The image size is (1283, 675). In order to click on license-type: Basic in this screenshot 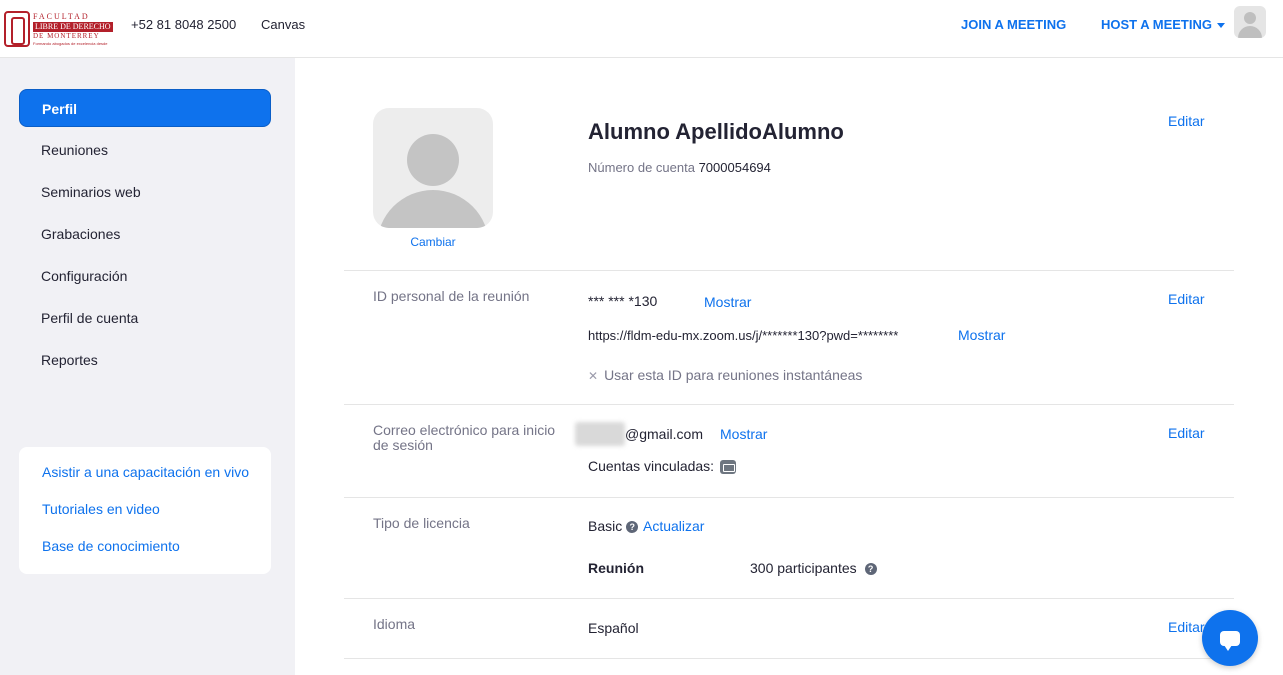, I will do `click(605, 526)`.